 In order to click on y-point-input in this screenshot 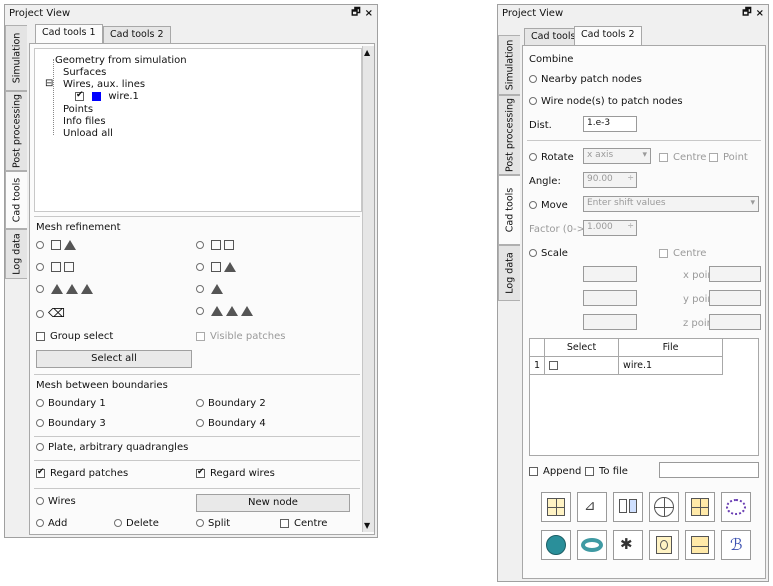, I will do `click(735, 298)`.